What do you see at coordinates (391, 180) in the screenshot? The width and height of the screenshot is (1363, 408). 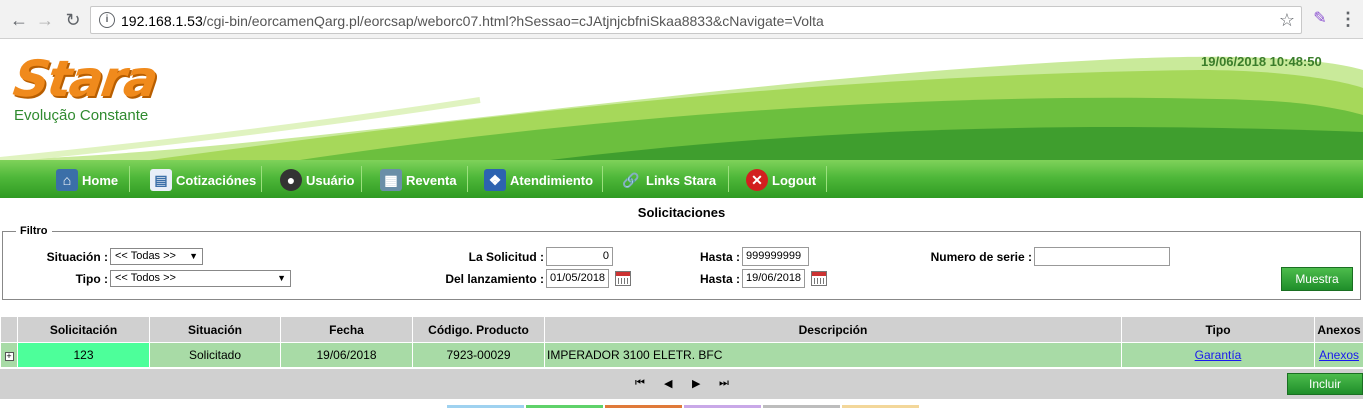 I see `store-icon: ▦` at bounding box center [391, 180].